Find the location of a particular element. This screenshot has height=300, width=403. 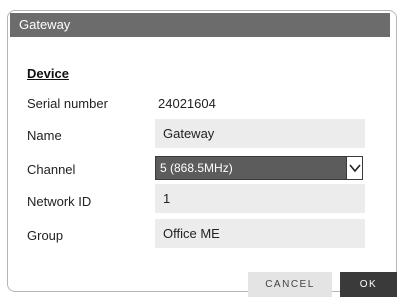

serial-number-label: Serial number is located at coordinates (67, 103).